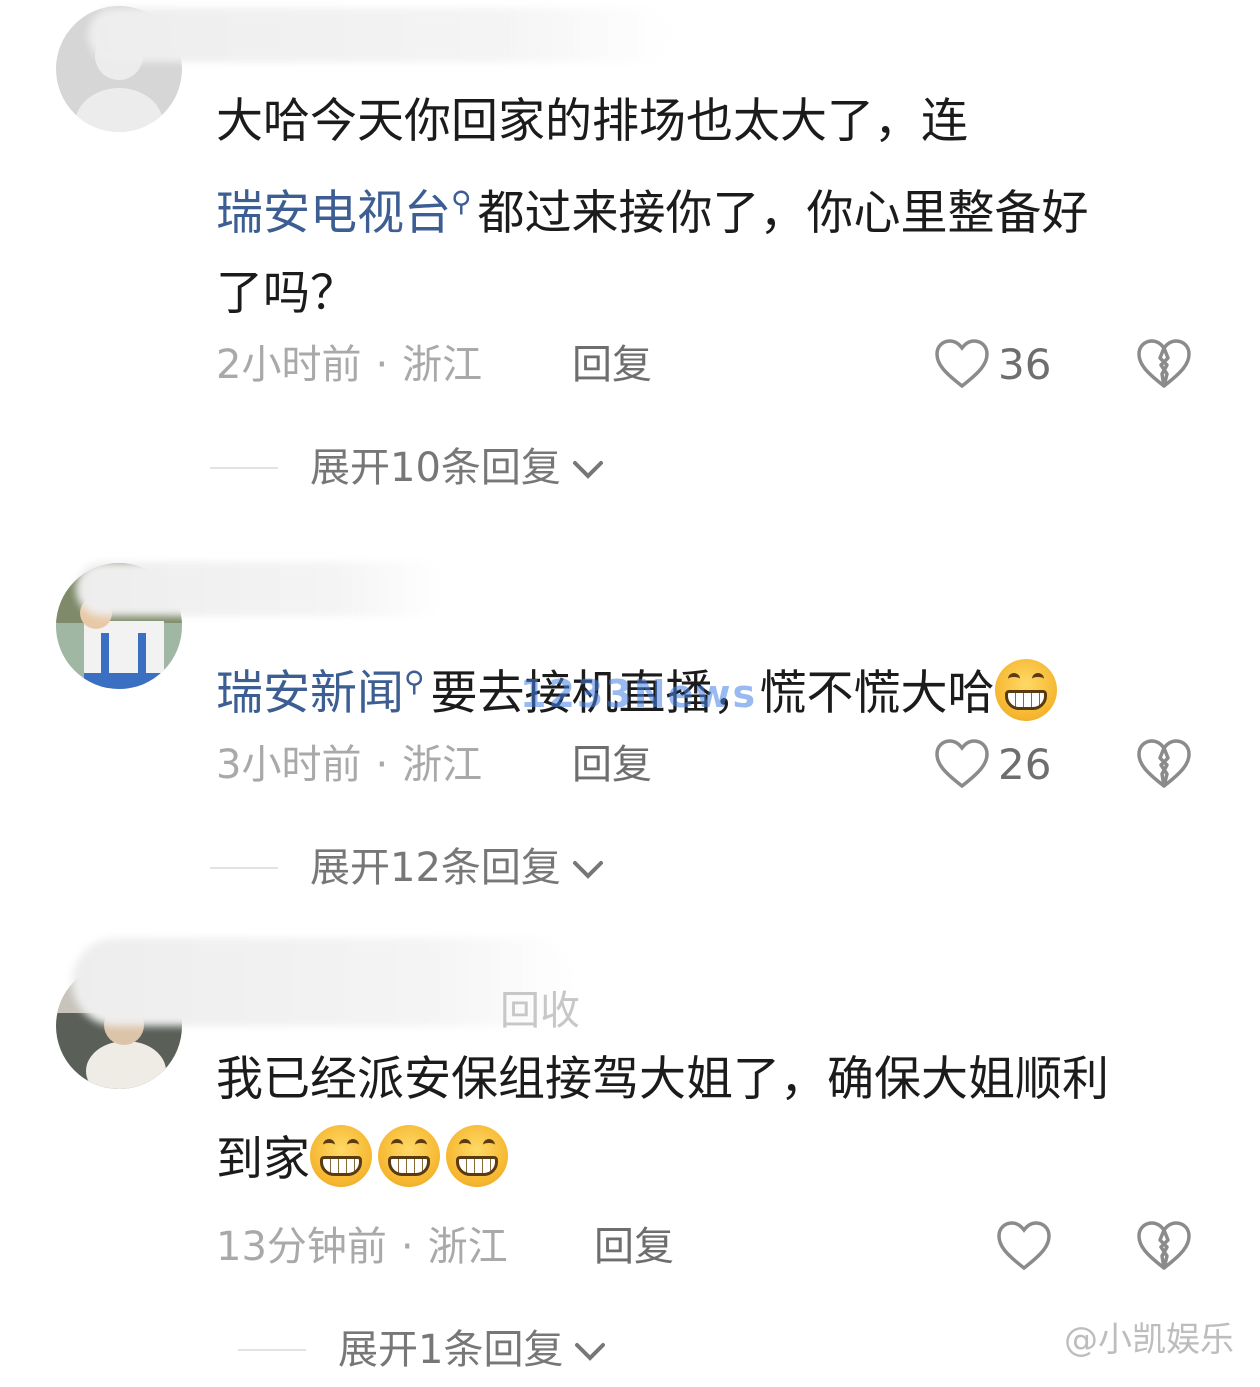 Image resolution: width=1260 pixels, height=1387 pixels. Describe the element at coordinates (333, 213) in the screenshot. I see `mention-link: 瑞安电视台` at that location.